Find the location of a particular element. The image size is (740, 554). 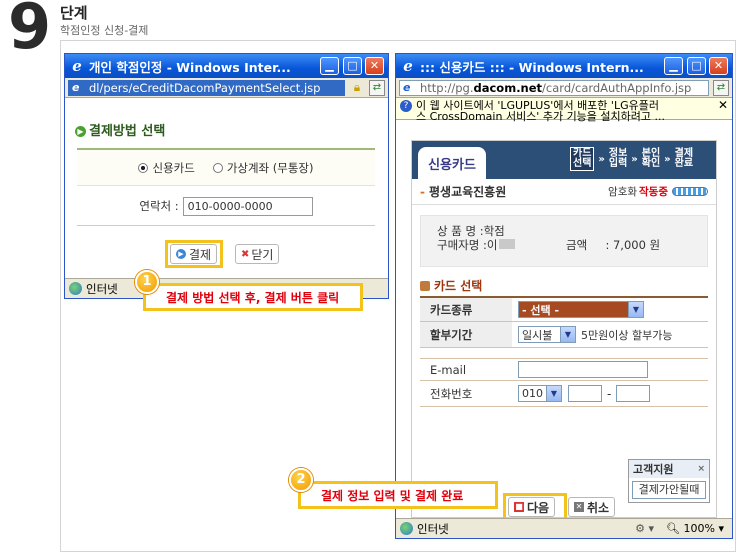

contact-table: E-mail 전화번호 010 ▼ - is located at coordinates (564, 382).